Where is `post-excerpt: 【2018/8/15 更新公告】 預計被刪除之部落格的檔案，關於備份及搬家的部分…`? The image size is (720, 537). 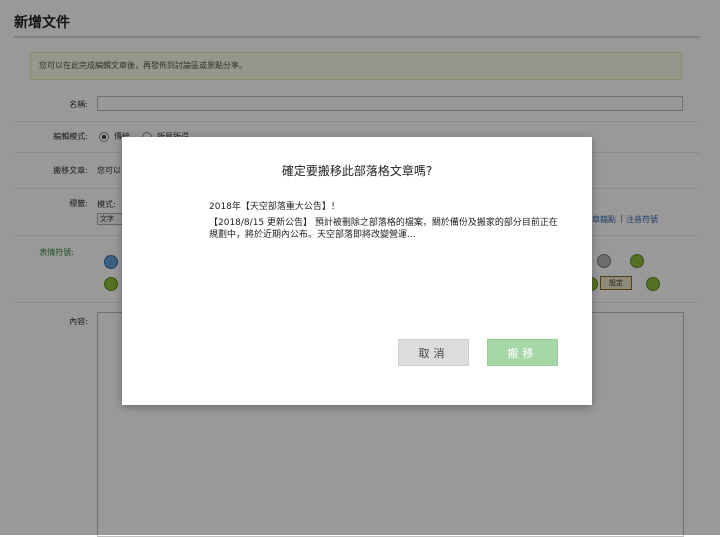
post-excerpt: 【2018/8/15 更新公告】 預計被刪除之部落格的檔案，關於備份及搬家的部分… is located at coordinates (383, 229).